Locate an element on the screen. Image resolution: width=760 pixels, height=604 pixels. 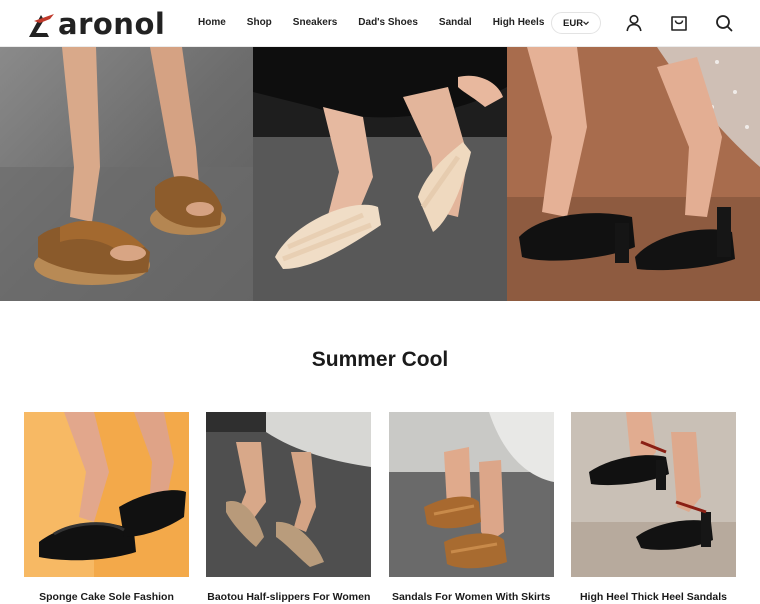
product-title: Sandals For Women With Skirts is located at coordinates (471, 597).